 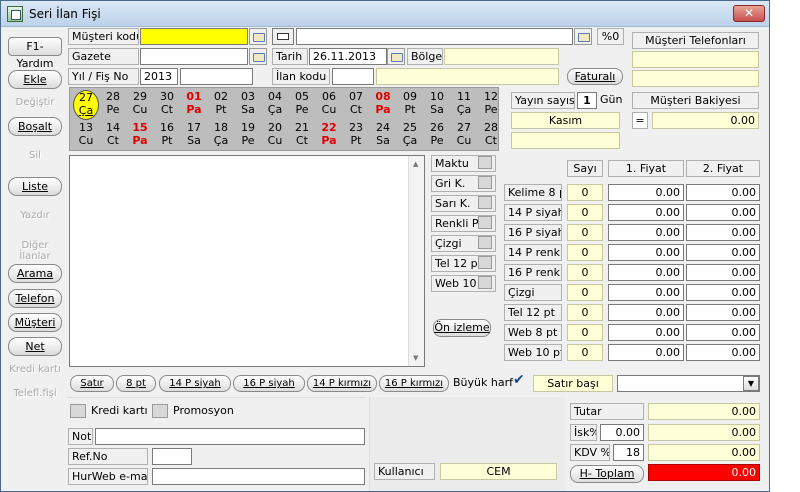 I want to click on format-button: 16 P kırmızı, so click(x=414, y=383).